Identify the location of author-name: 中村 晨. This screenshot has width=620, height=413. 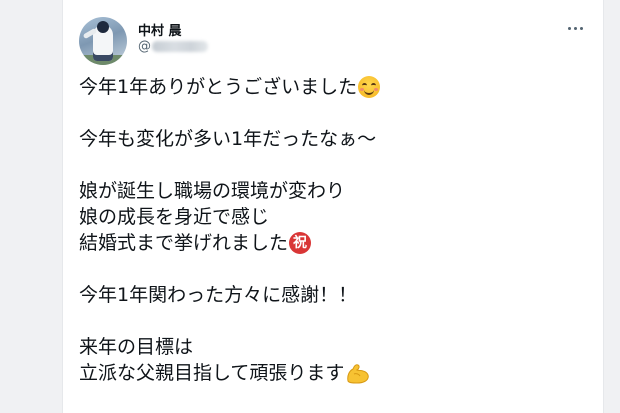
(160, 29).